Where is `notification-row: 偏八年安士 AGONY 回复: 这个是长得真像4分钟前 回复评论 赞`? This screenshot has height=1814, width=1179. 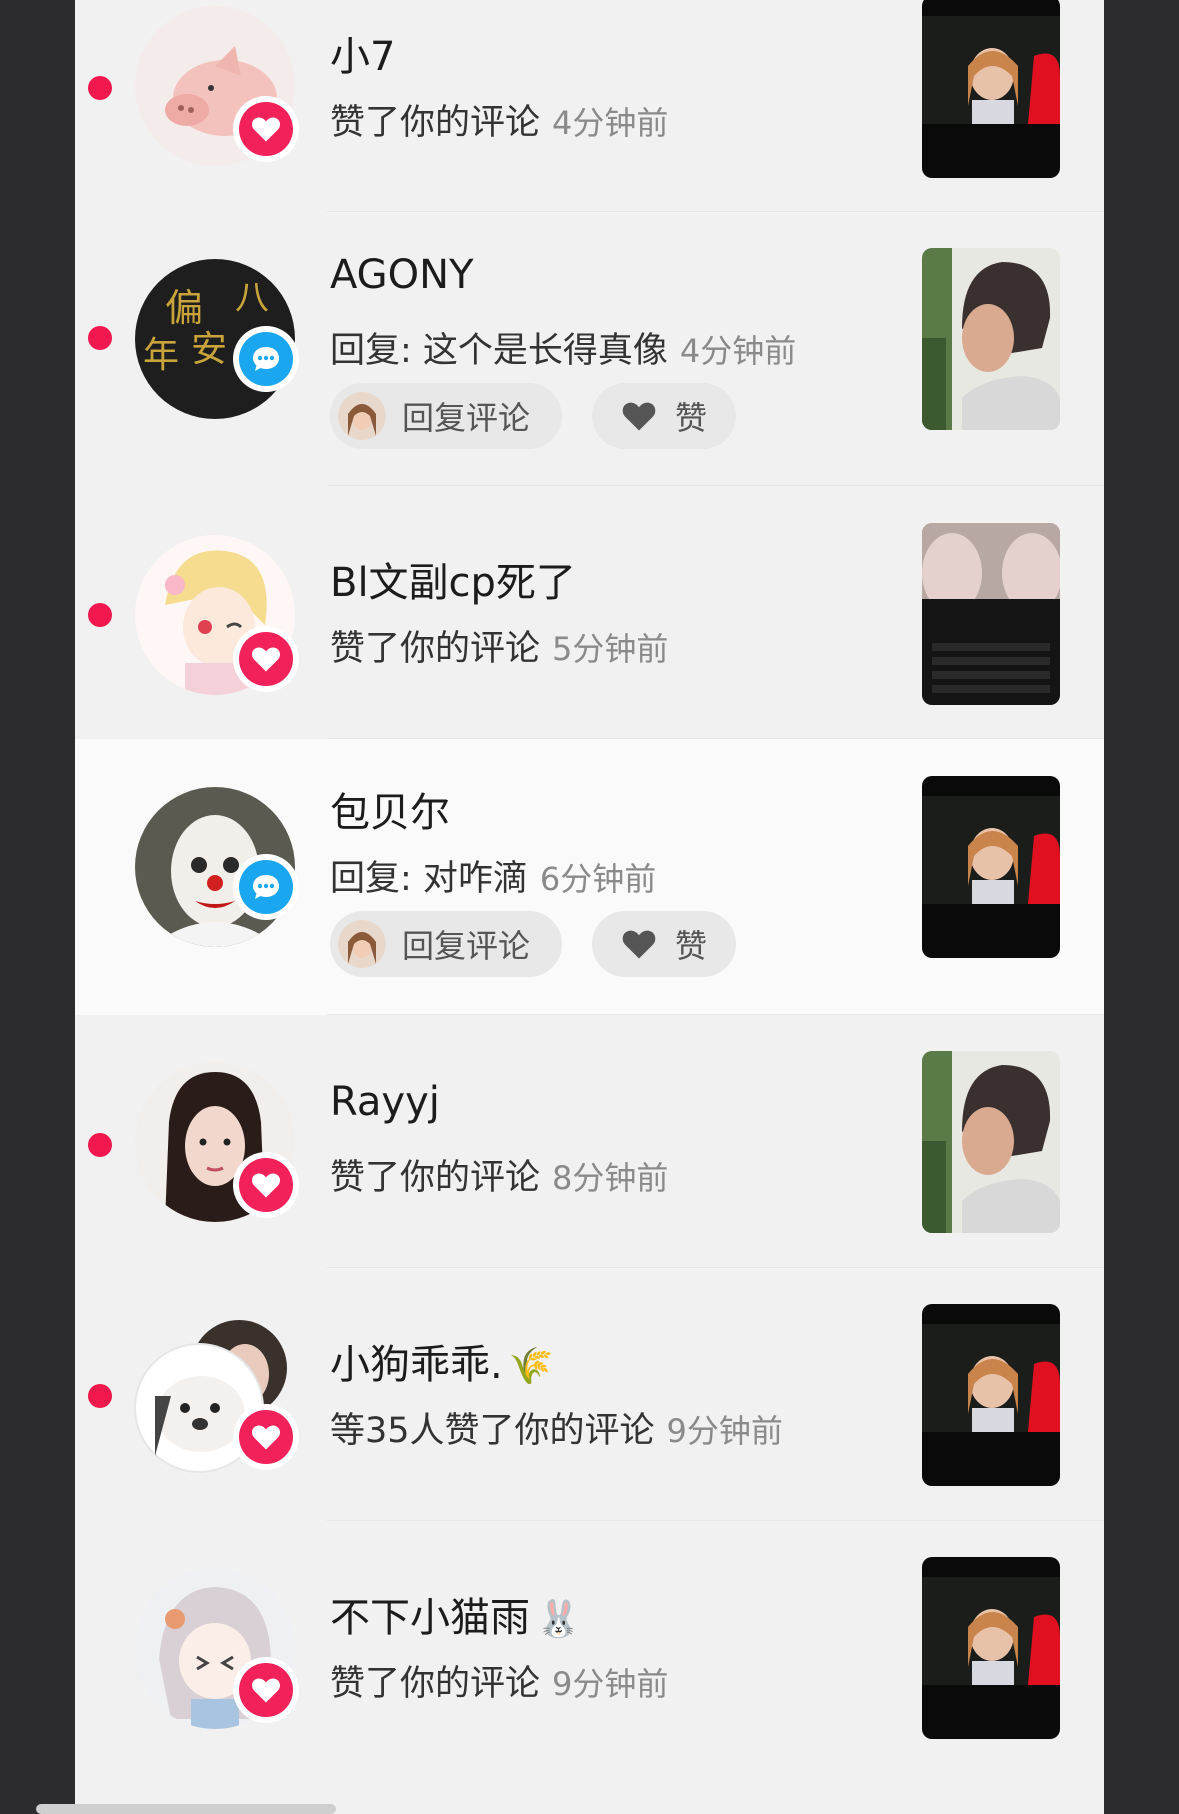
notification-row: 偏八年安士 AGONY 回复: 这个是长得真像4分钟前 回复评论 赞 is located at coordinates (589, 349).